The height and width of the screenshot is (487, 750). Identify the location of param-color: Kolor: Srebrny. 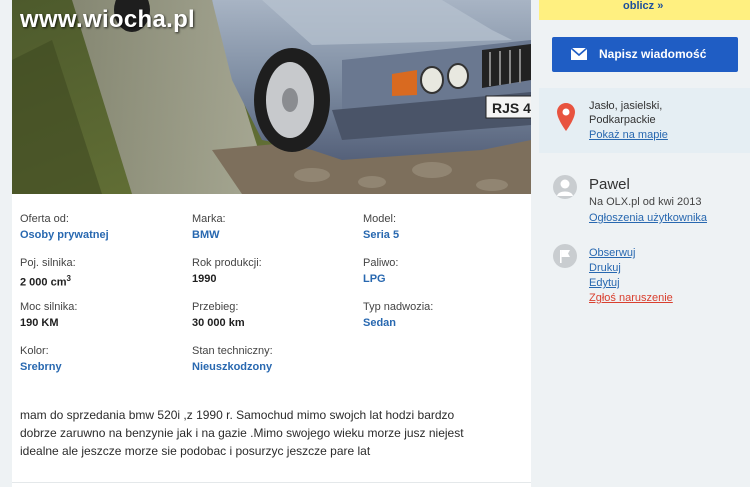
(102, 359).